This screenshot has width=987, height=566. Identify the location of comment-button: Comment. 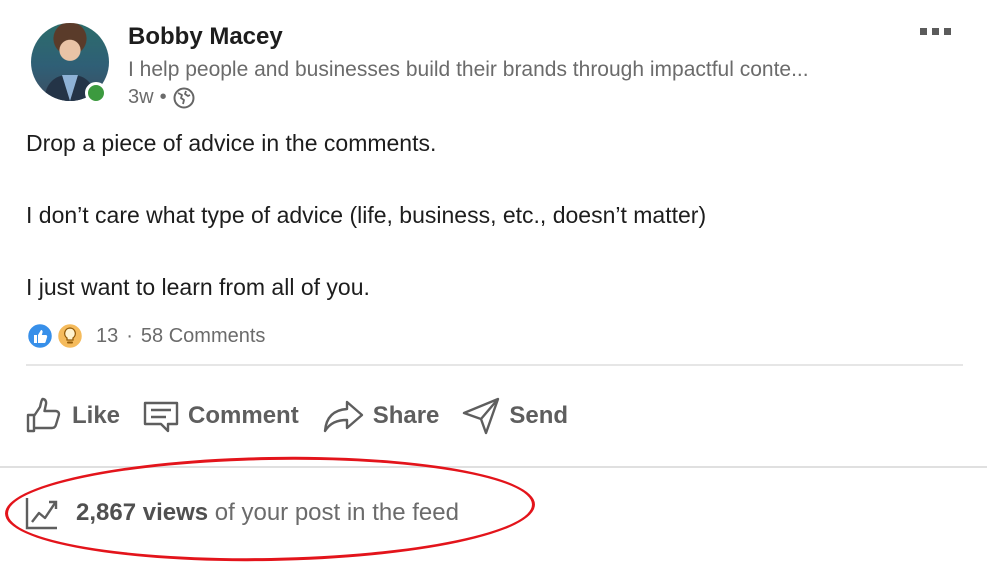
(220, 416).